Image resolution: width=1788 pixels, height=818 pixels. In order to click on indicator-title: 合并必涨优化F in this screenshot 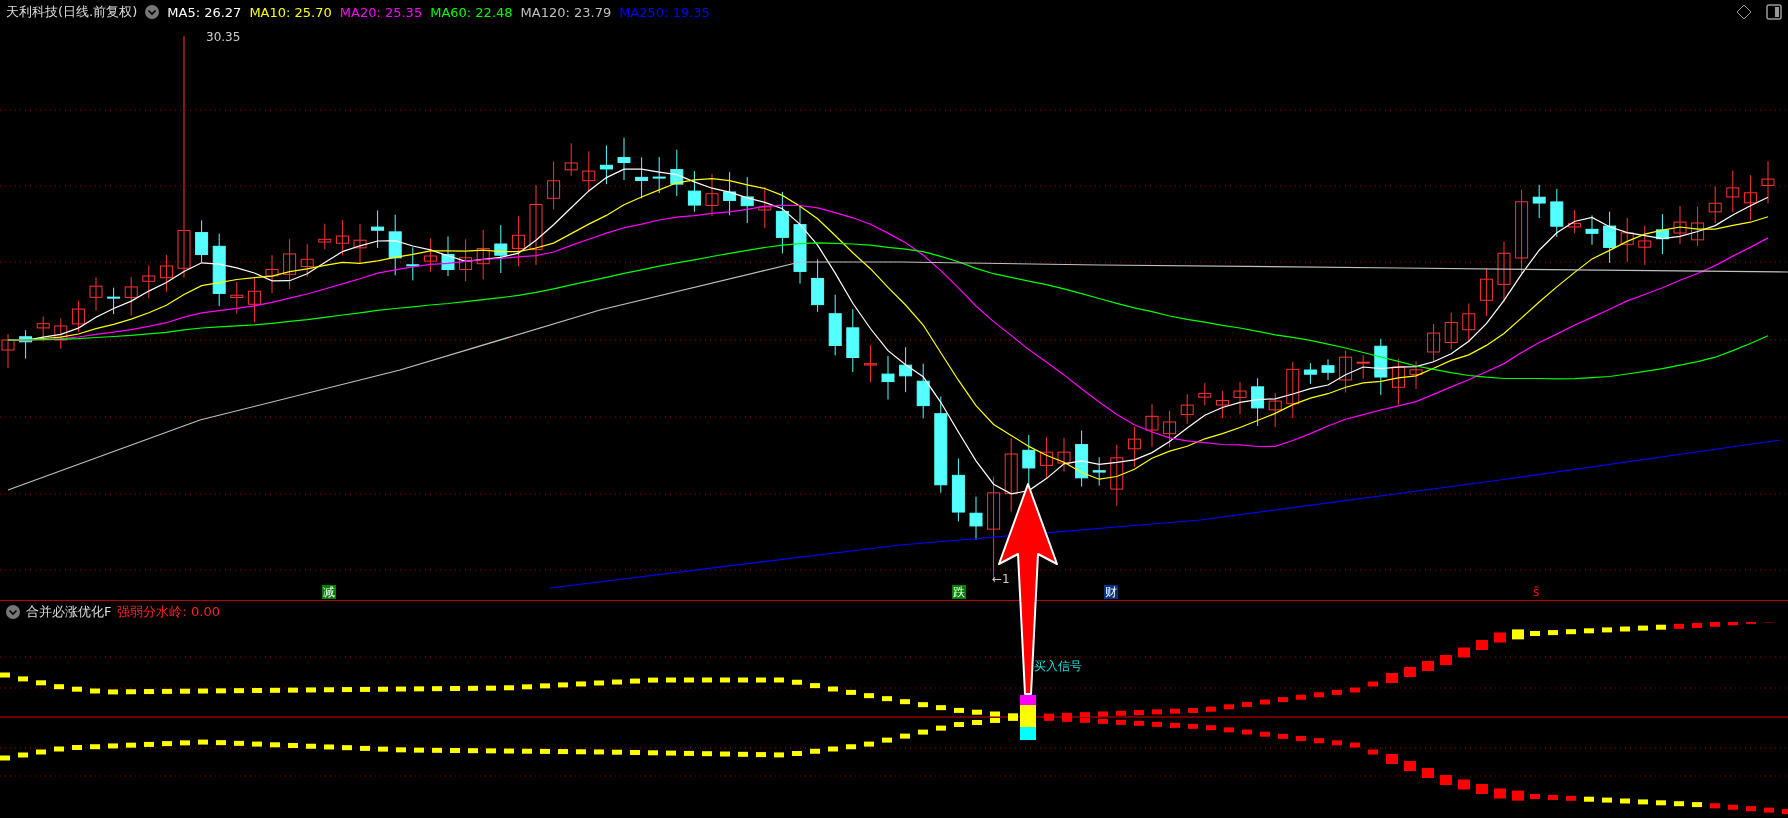, I will do `click(69, 611)`.